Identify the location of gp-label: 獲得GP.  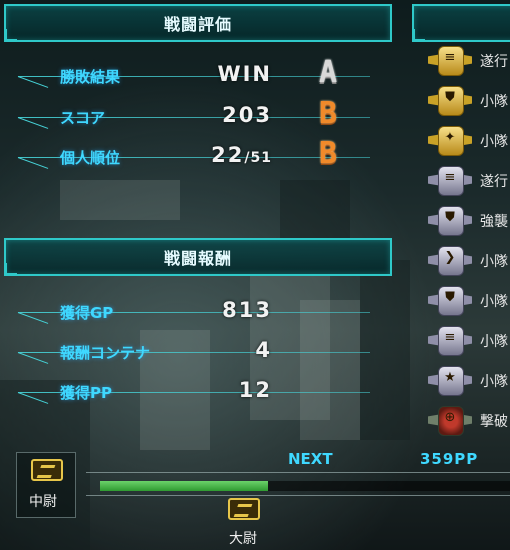
(87, 313).